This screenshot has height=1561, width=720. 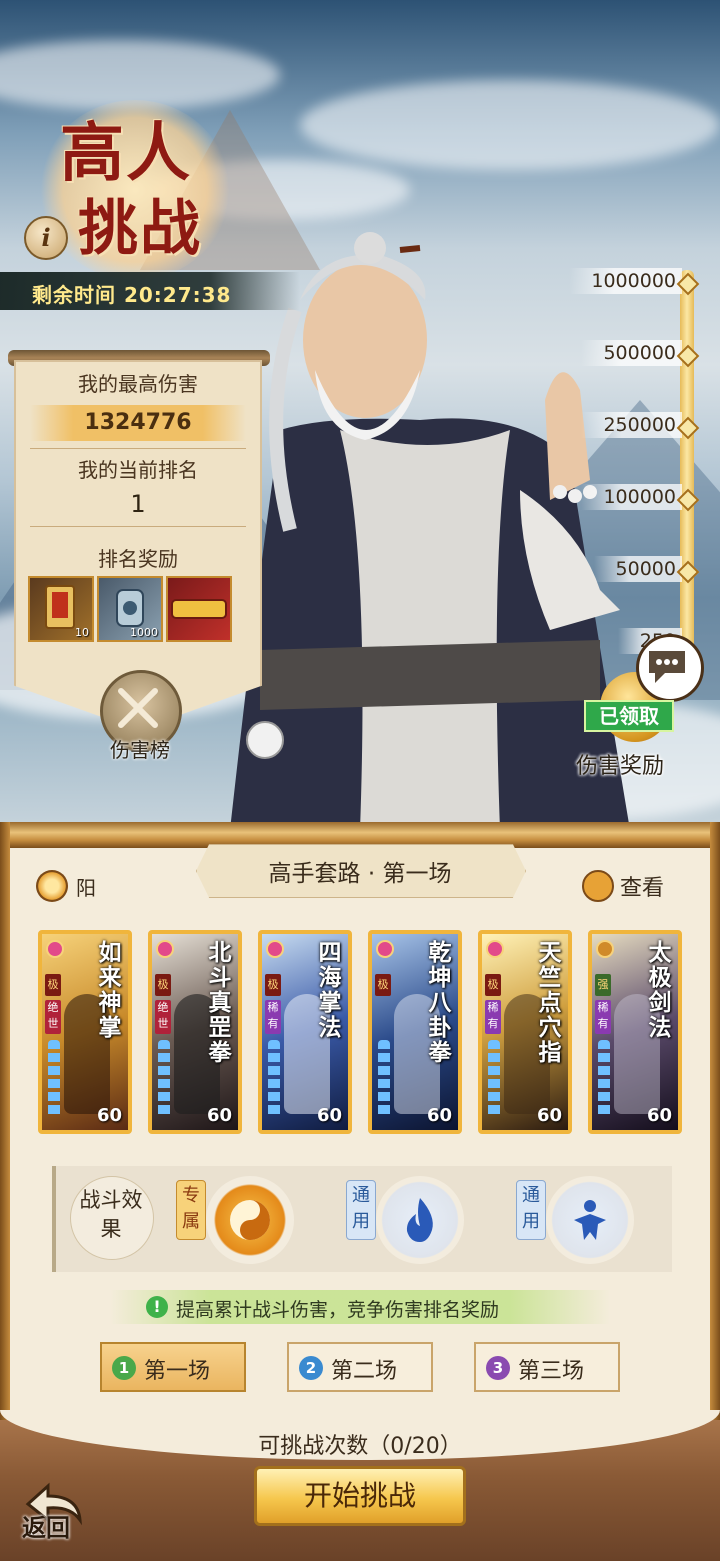 What do you see at coordinates (330, 990) in the screenshot?
I see `skill-name: 四海掌法` at bounding box center [330, 990].